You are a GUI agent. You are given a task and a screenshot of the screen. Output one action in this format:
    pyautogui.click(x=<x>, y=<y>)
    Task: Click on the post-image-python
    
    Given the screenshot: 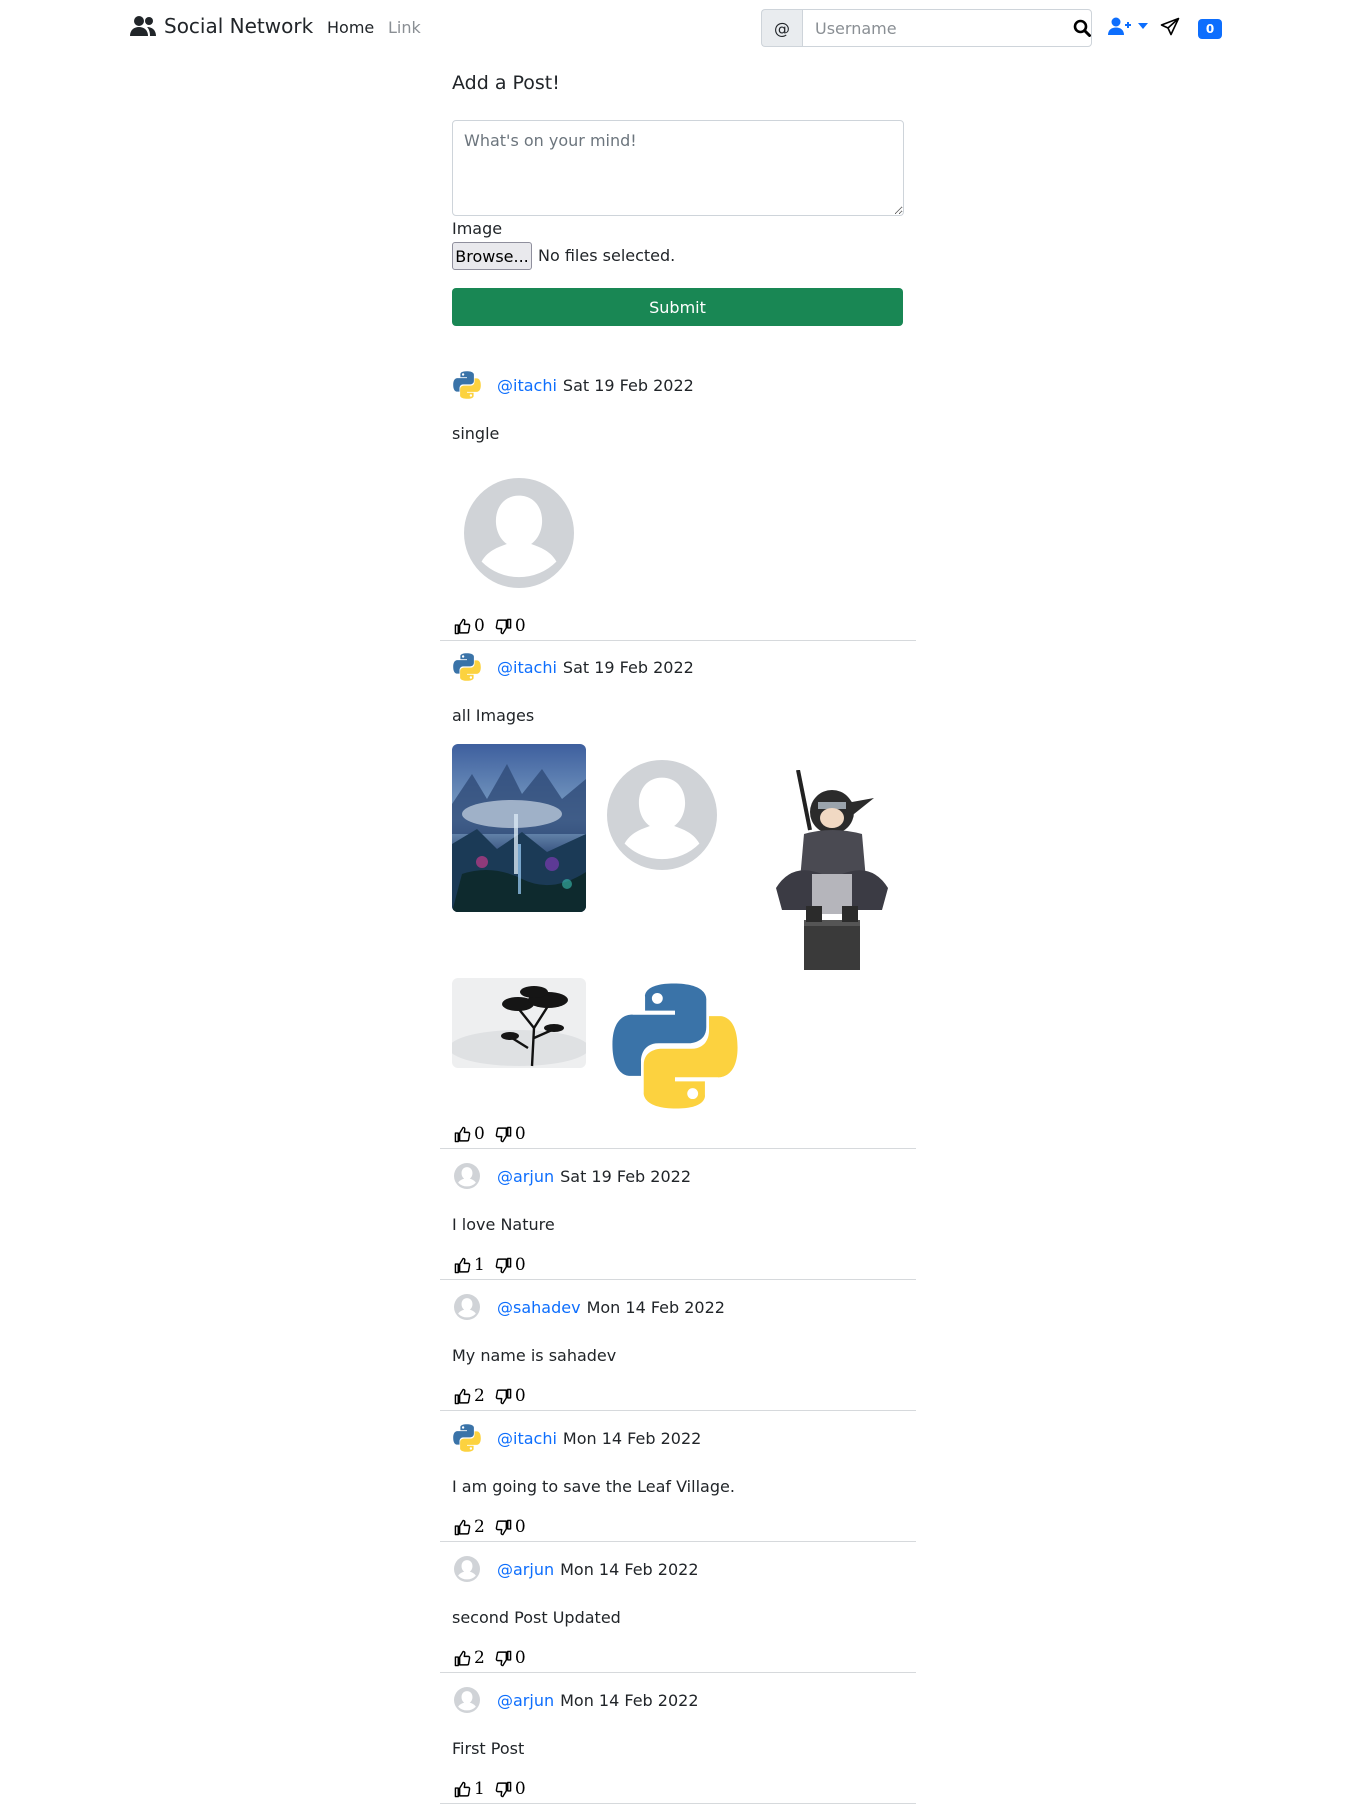 What is the action you would take?
    pyautogui.click(x=675, y=1046)
    